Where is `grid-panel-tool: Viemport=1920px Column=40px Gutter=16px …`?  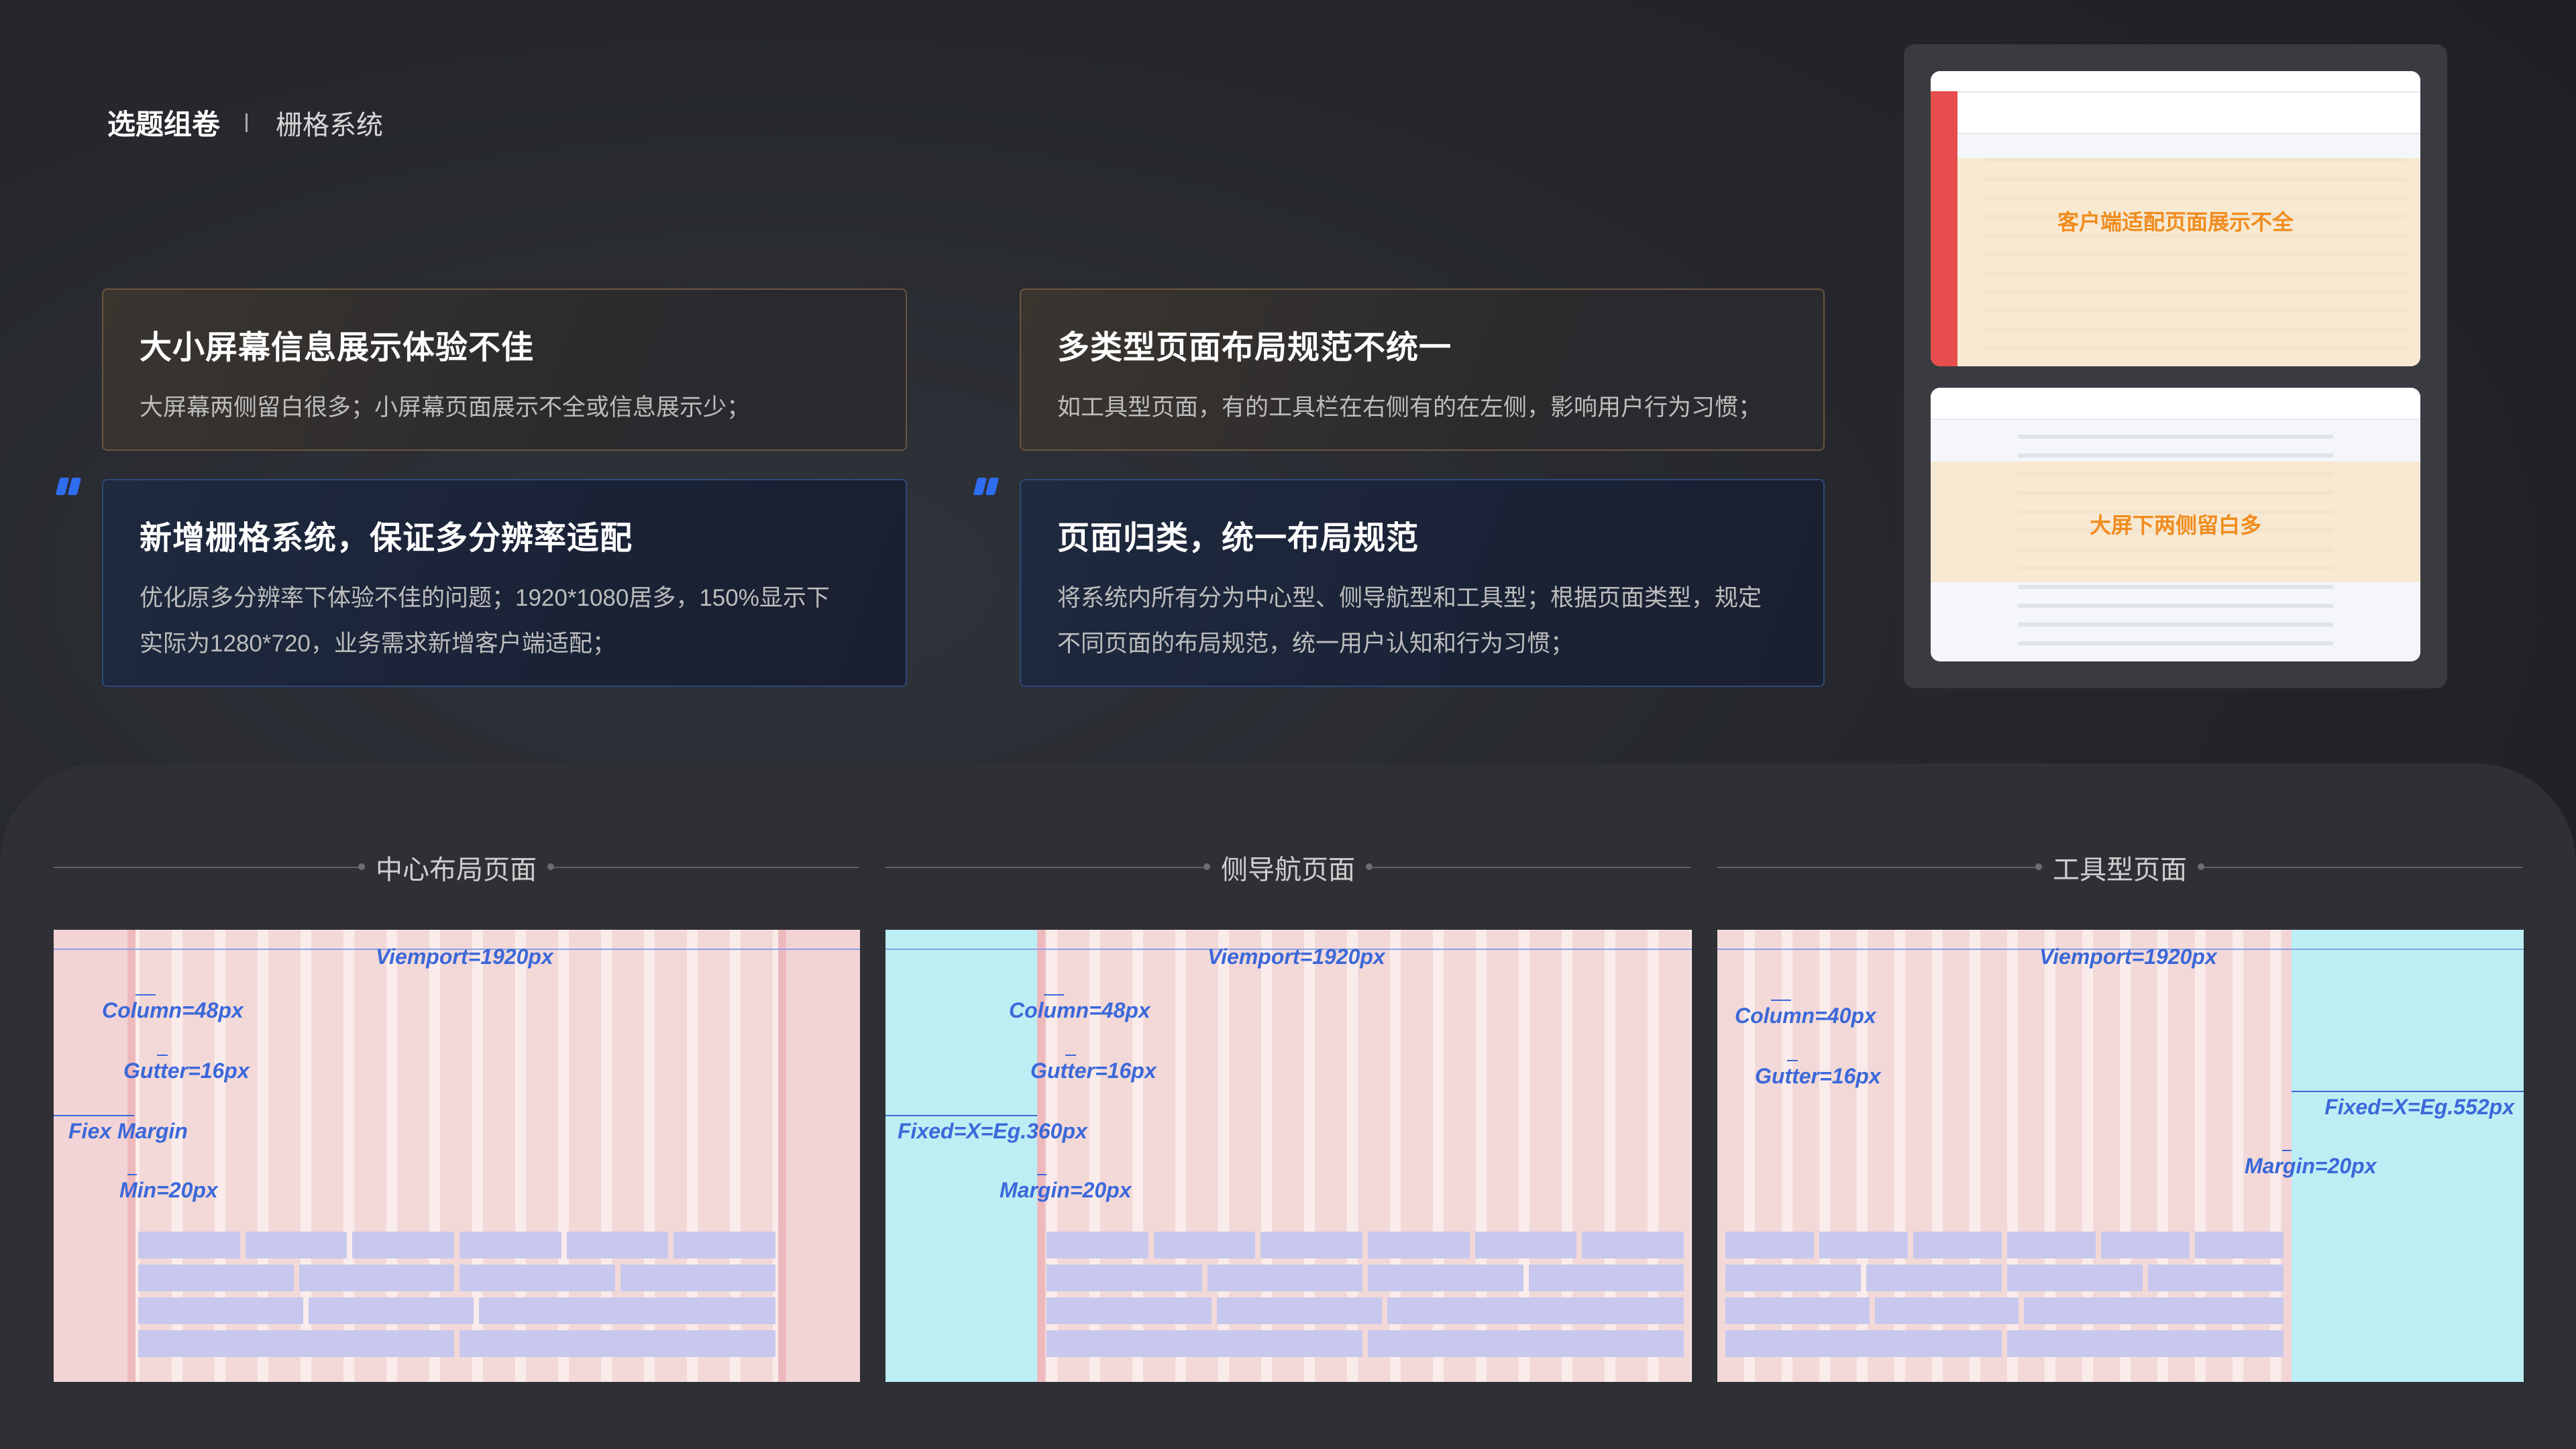 grid-panel-tool: Viemport=1920px Column=40px Gutter=16px … is located at coordinates (2120, 1156).